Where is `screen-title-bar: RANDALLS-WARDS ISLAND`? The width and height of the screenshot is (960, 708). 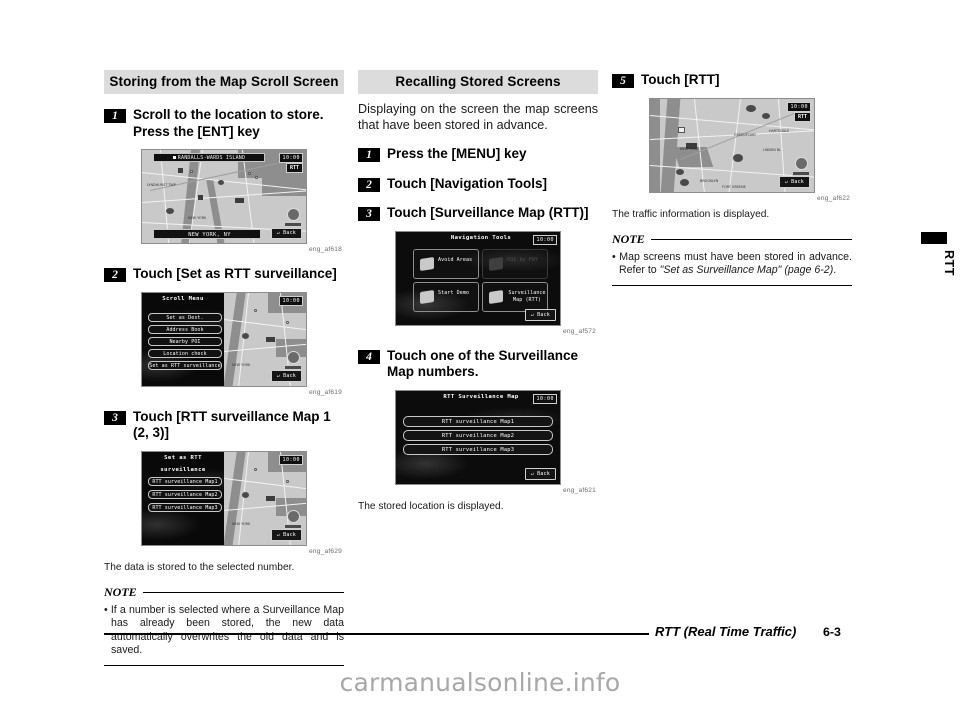
screen-title-bar: RANDALLS-WARDS ISLAND is located at coordinates (209, 157).